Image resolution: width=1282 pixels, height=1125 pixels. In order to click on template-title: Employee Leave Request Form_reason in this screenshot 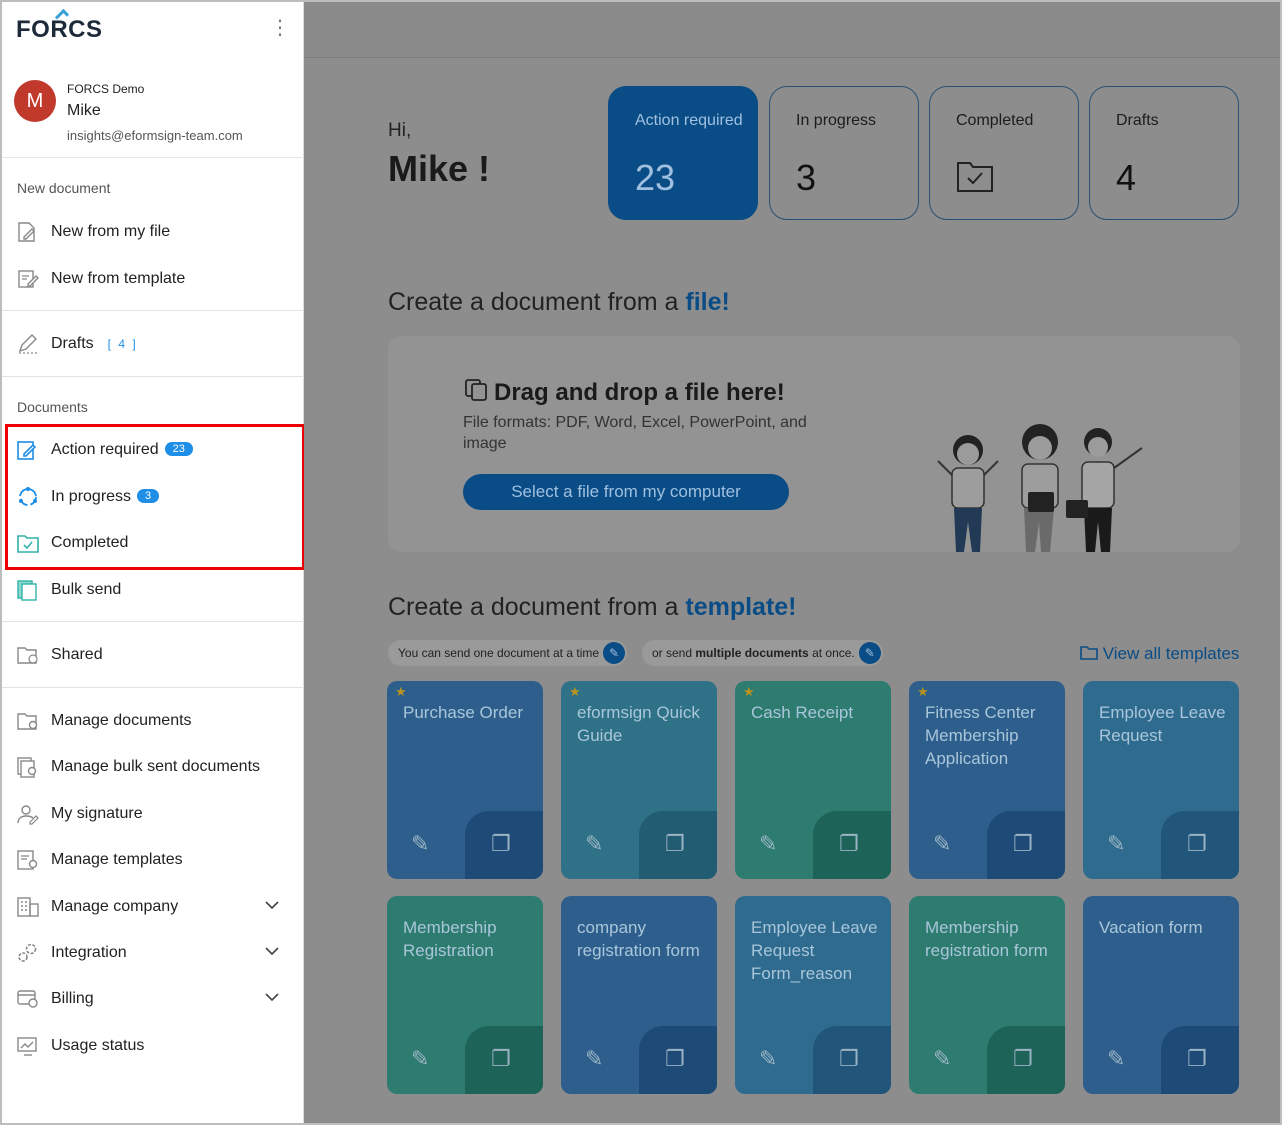, I will do `click(814, 950)`.